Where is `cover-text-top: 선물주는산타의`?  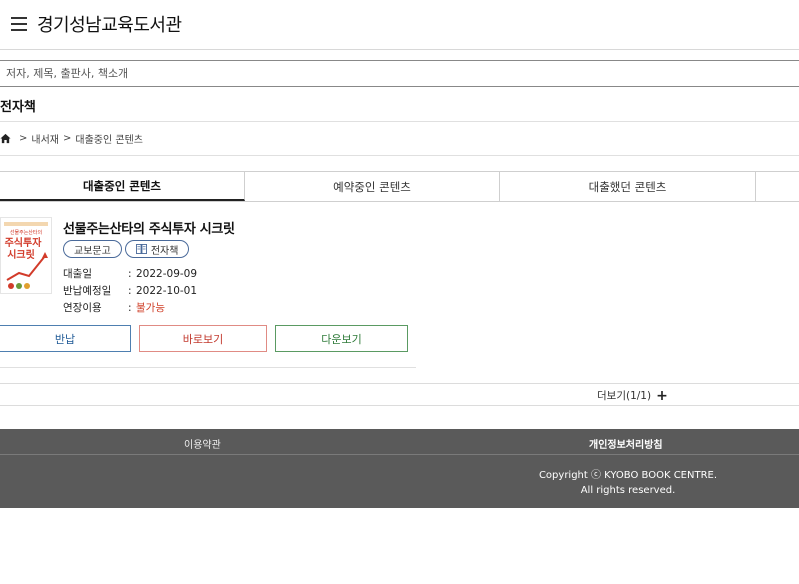
cover-text-top: 선물주는산타의 is located at coordinates (26, 232).